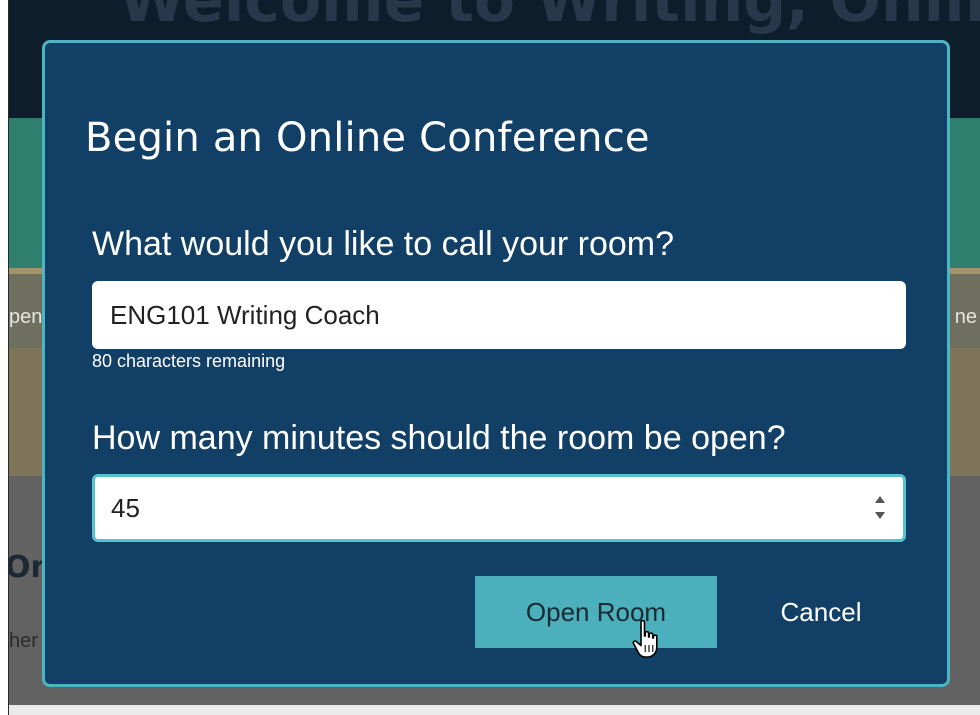  Describe the element at coordinates (383, 244) in the screenshot. I see `room-name-label: What would you like to call your room?` at that location.